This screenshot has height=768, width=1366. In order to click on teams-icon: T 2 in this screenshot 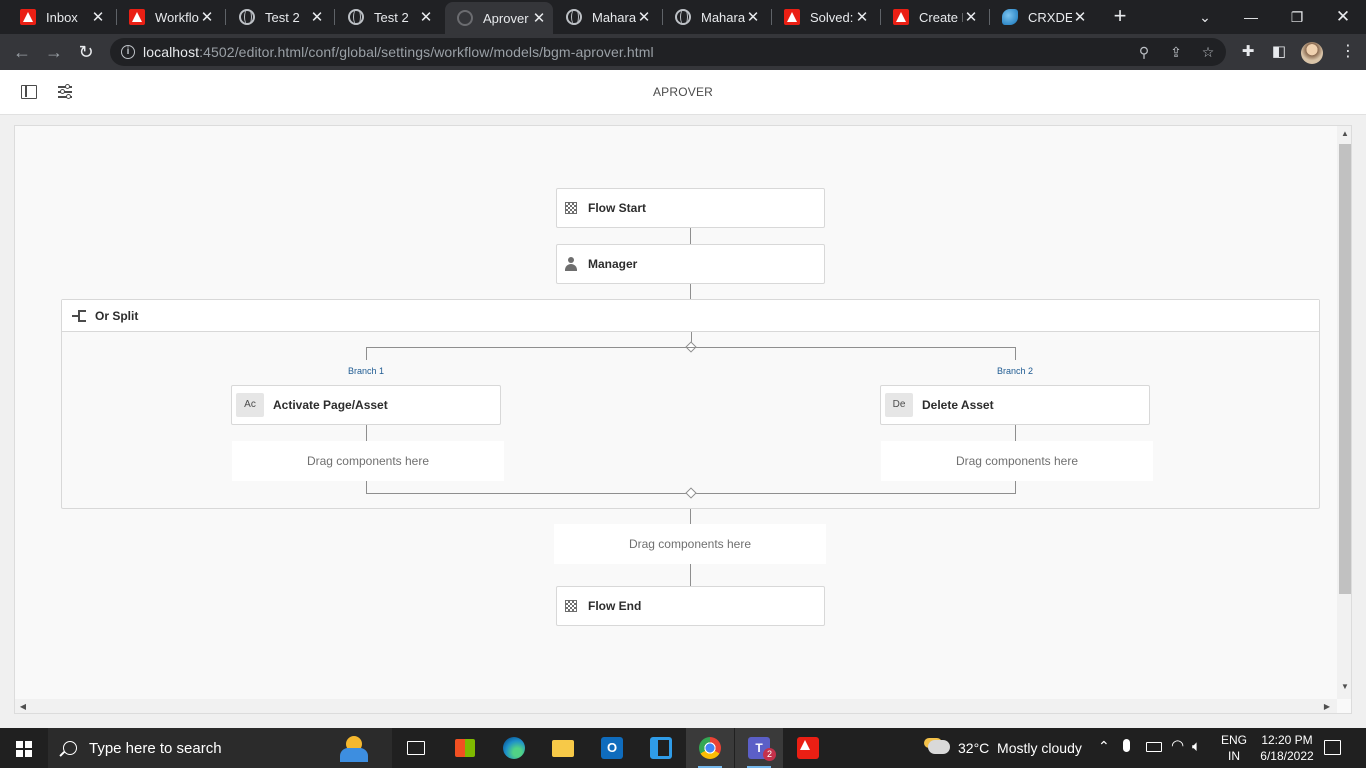, I will do `click(759, 748)`.